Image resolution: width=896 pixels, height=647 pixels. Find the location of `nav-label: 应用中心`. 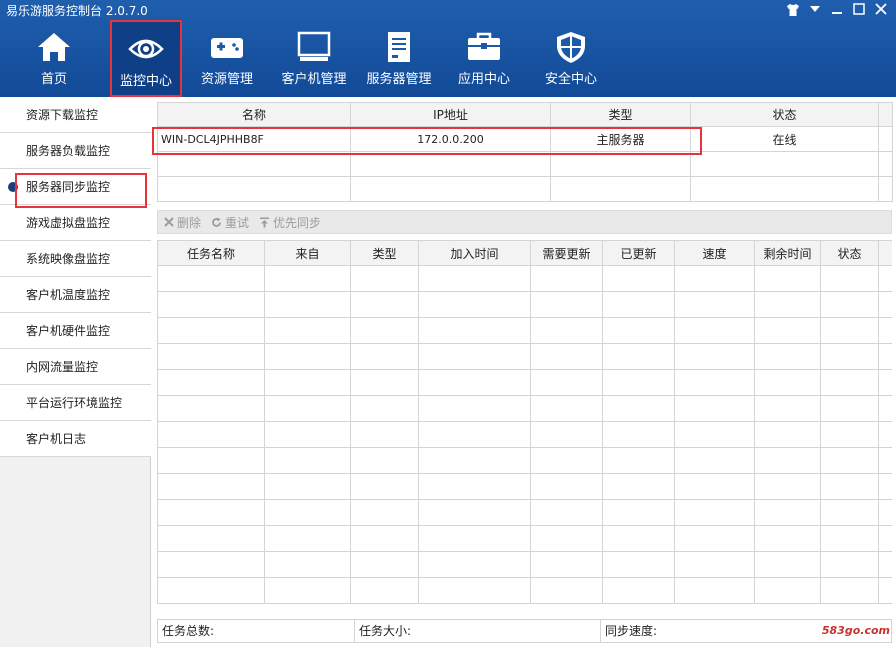

nav-label: 应用中心 is located at coordinates (483, 79).